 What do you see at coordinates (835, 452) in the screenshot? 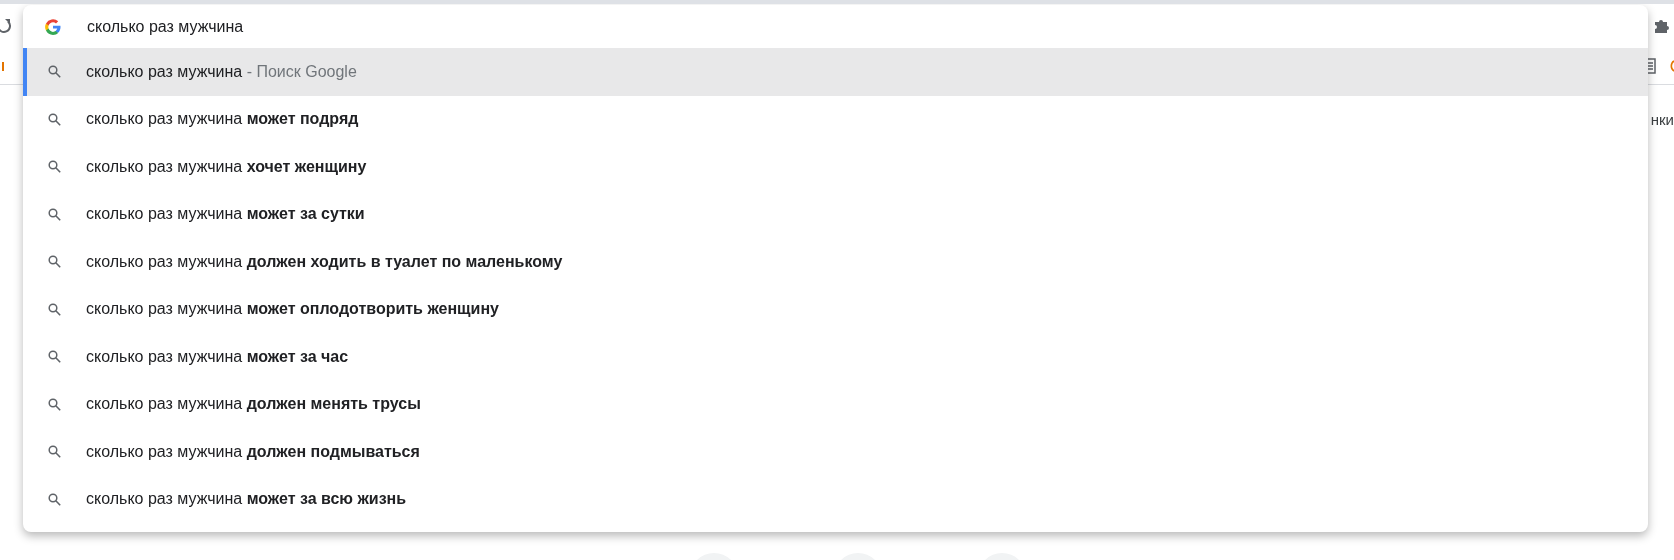
I see `suggestion-item: сколько раз мужчина должен подмываться` at bounding box center [835, 452].